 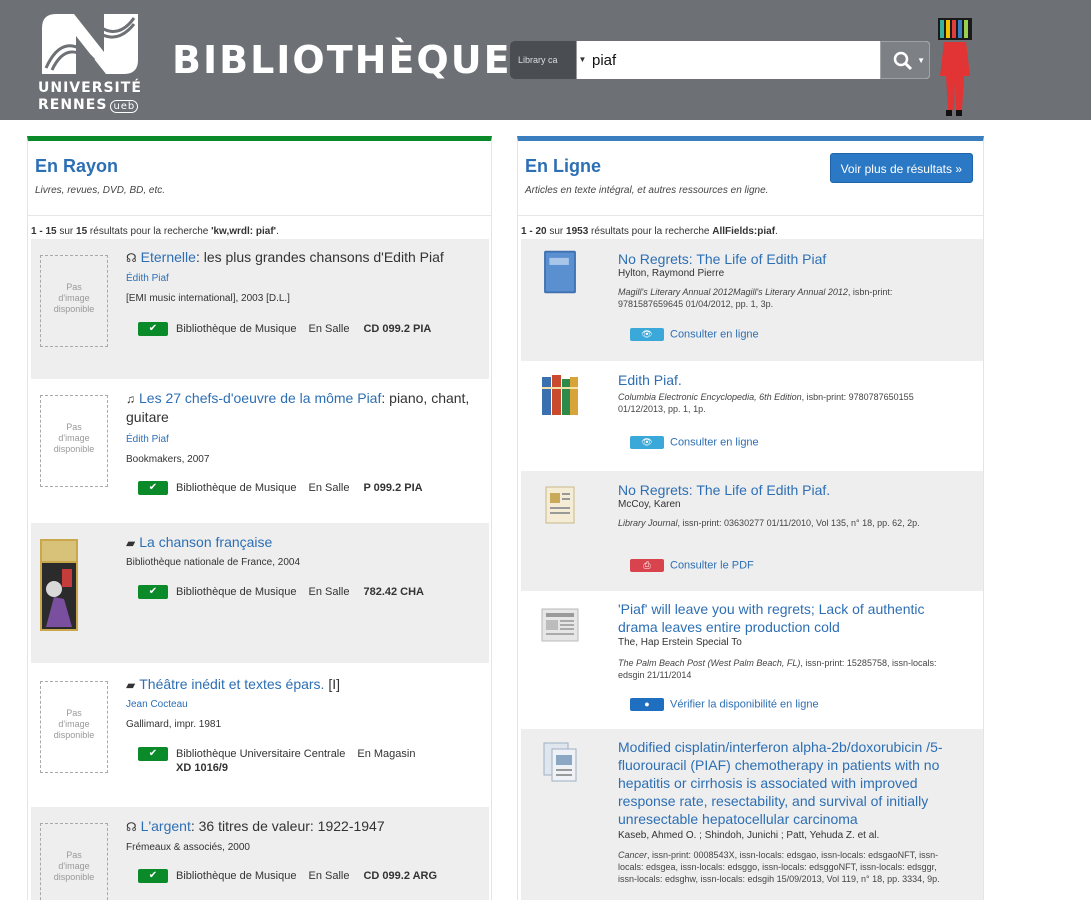 What do you see at coordinates (261, 753) in the screenshot?
I see `record-library: Bibliothèque Universitaire Centrale` at bounding box center [261, 753].